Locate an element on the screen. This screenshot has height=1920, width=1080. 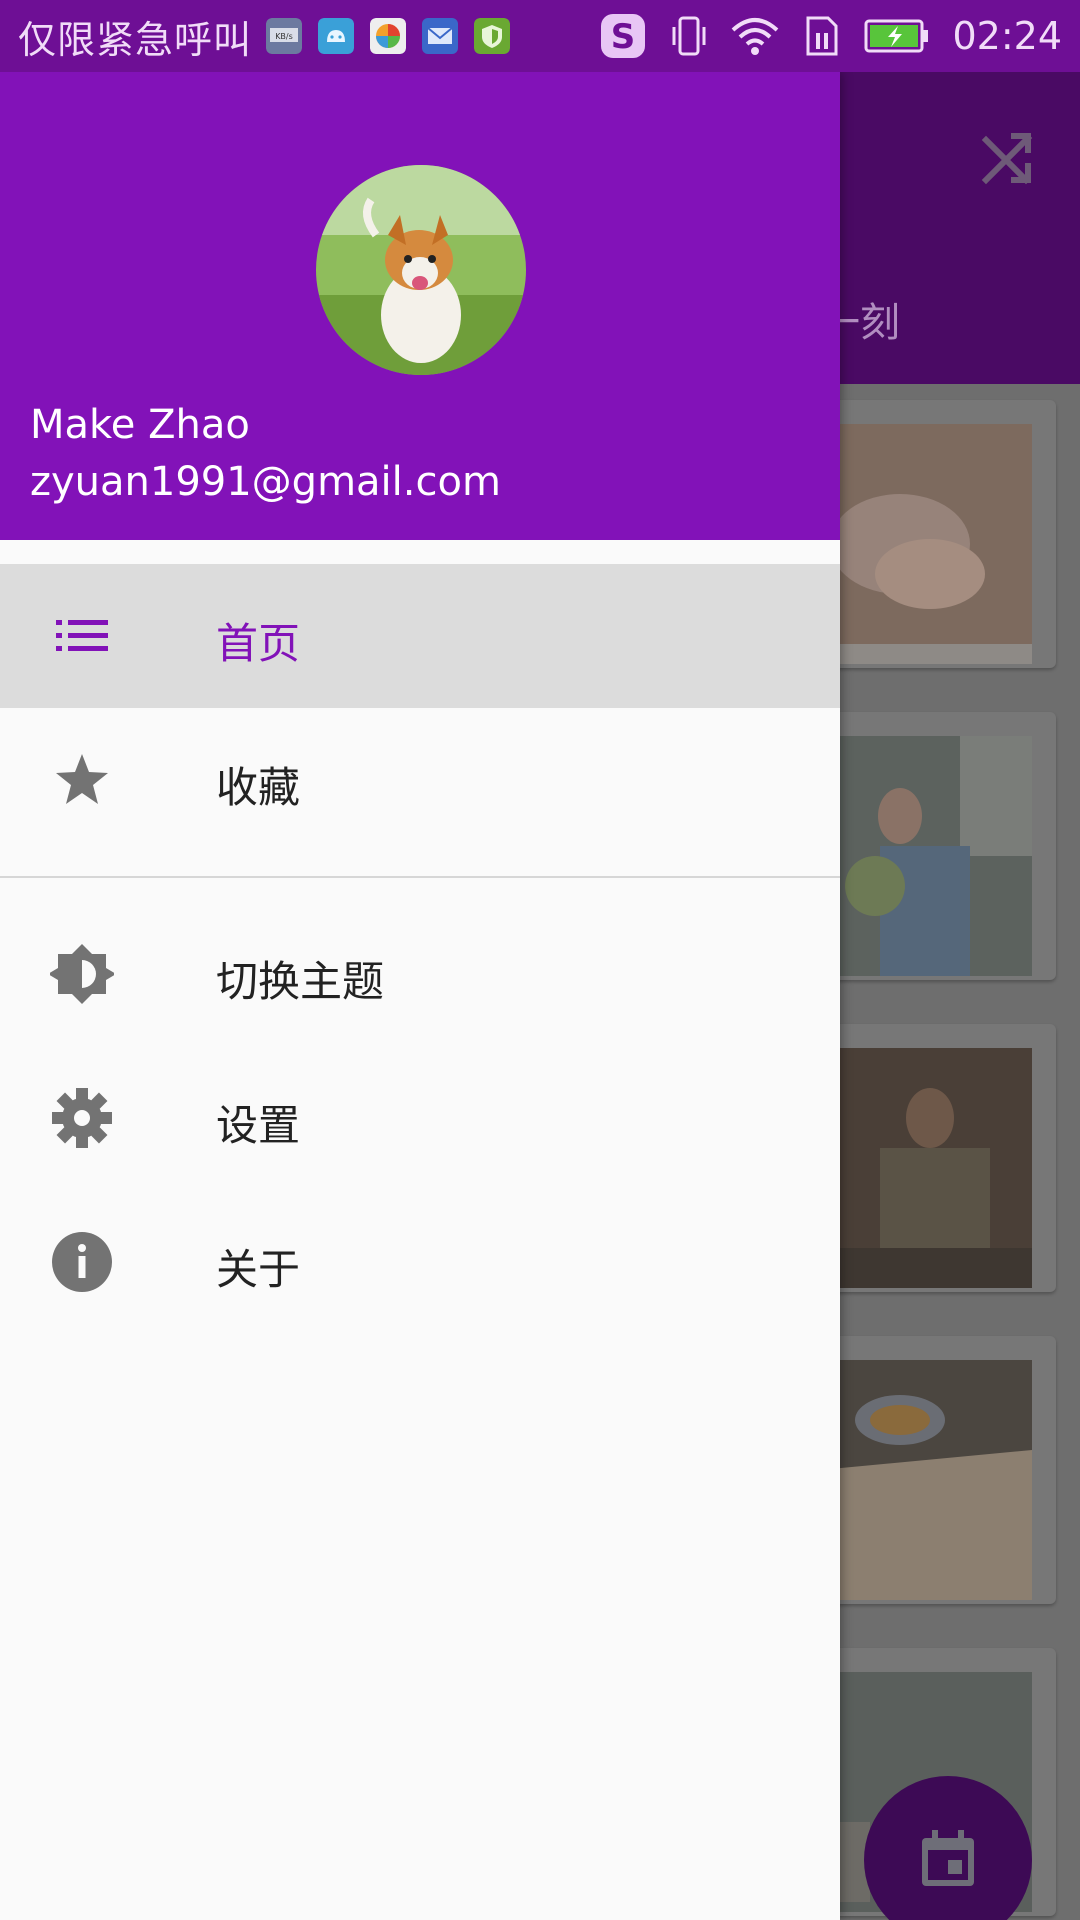
nav-item-label: 收藏 is located at coordinates (258, 787).